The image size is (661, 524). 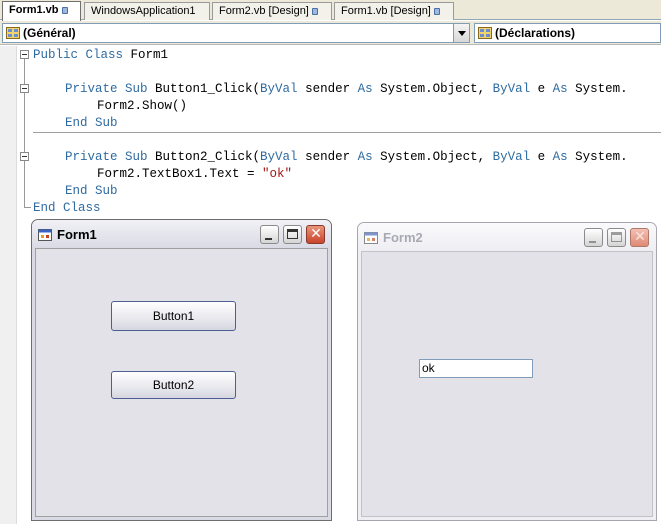 What do you see at coordinates (386, 11) in the screenshot?
I see `tab-label: Form1.vb [Design]` at bounding box center [386, 11].